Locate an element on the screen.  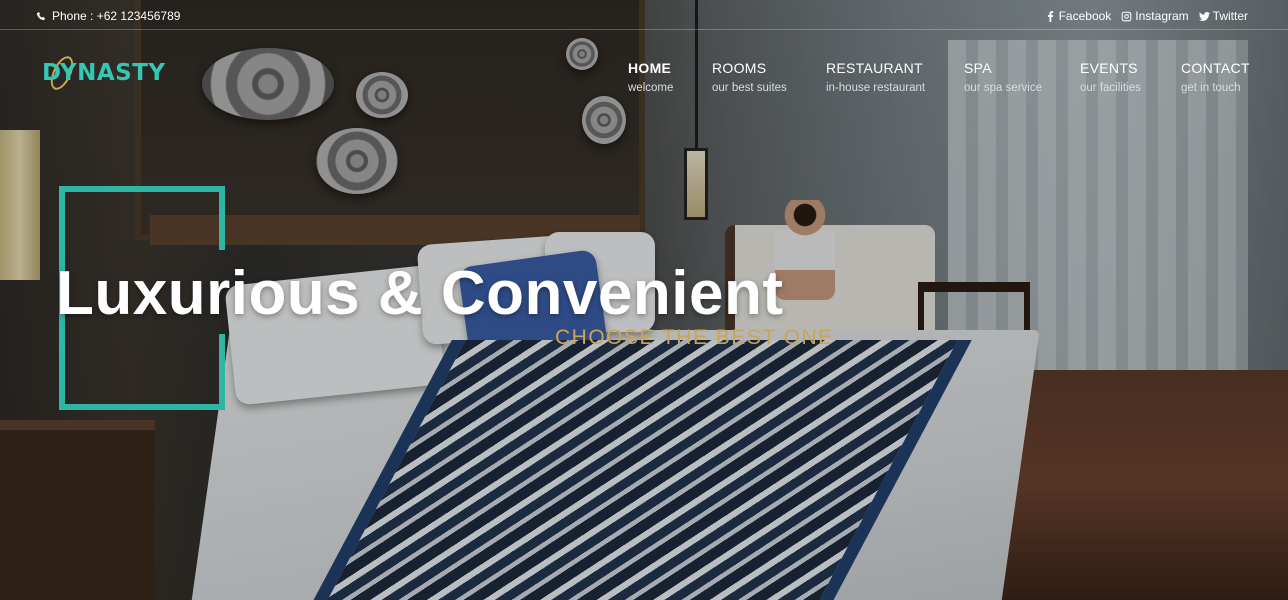
nav-item-events: EVENTS our facilities is located at coordinates (1130, 77).